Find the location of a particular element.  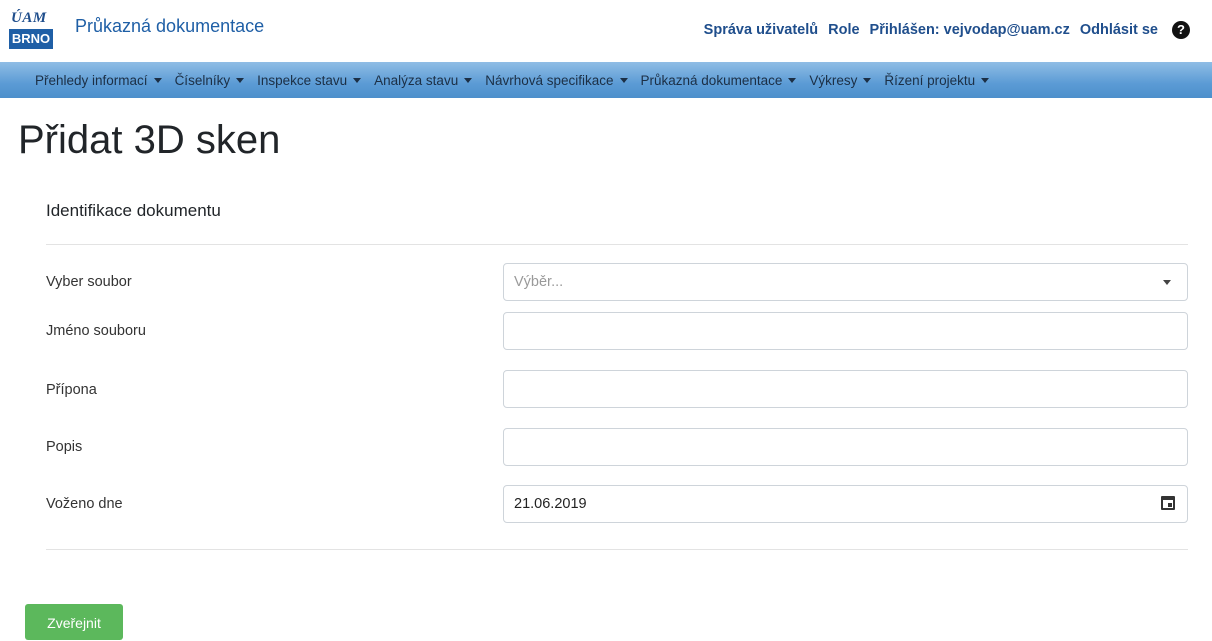

page-title: Přidat 3D sken is located at coordinates (149, 140).